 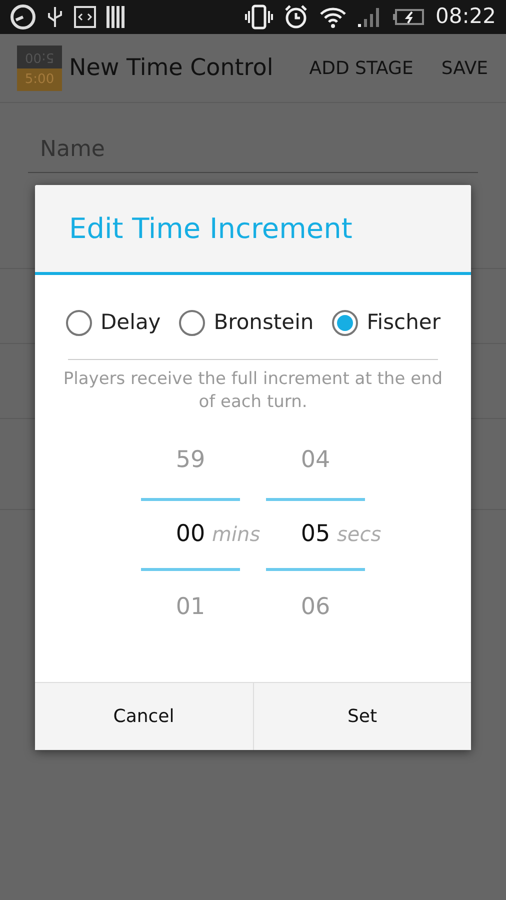 What do you see at coordinates (333, 17) in the screenshot?
I see `wifi-icon` at bounding box center [333, 17].